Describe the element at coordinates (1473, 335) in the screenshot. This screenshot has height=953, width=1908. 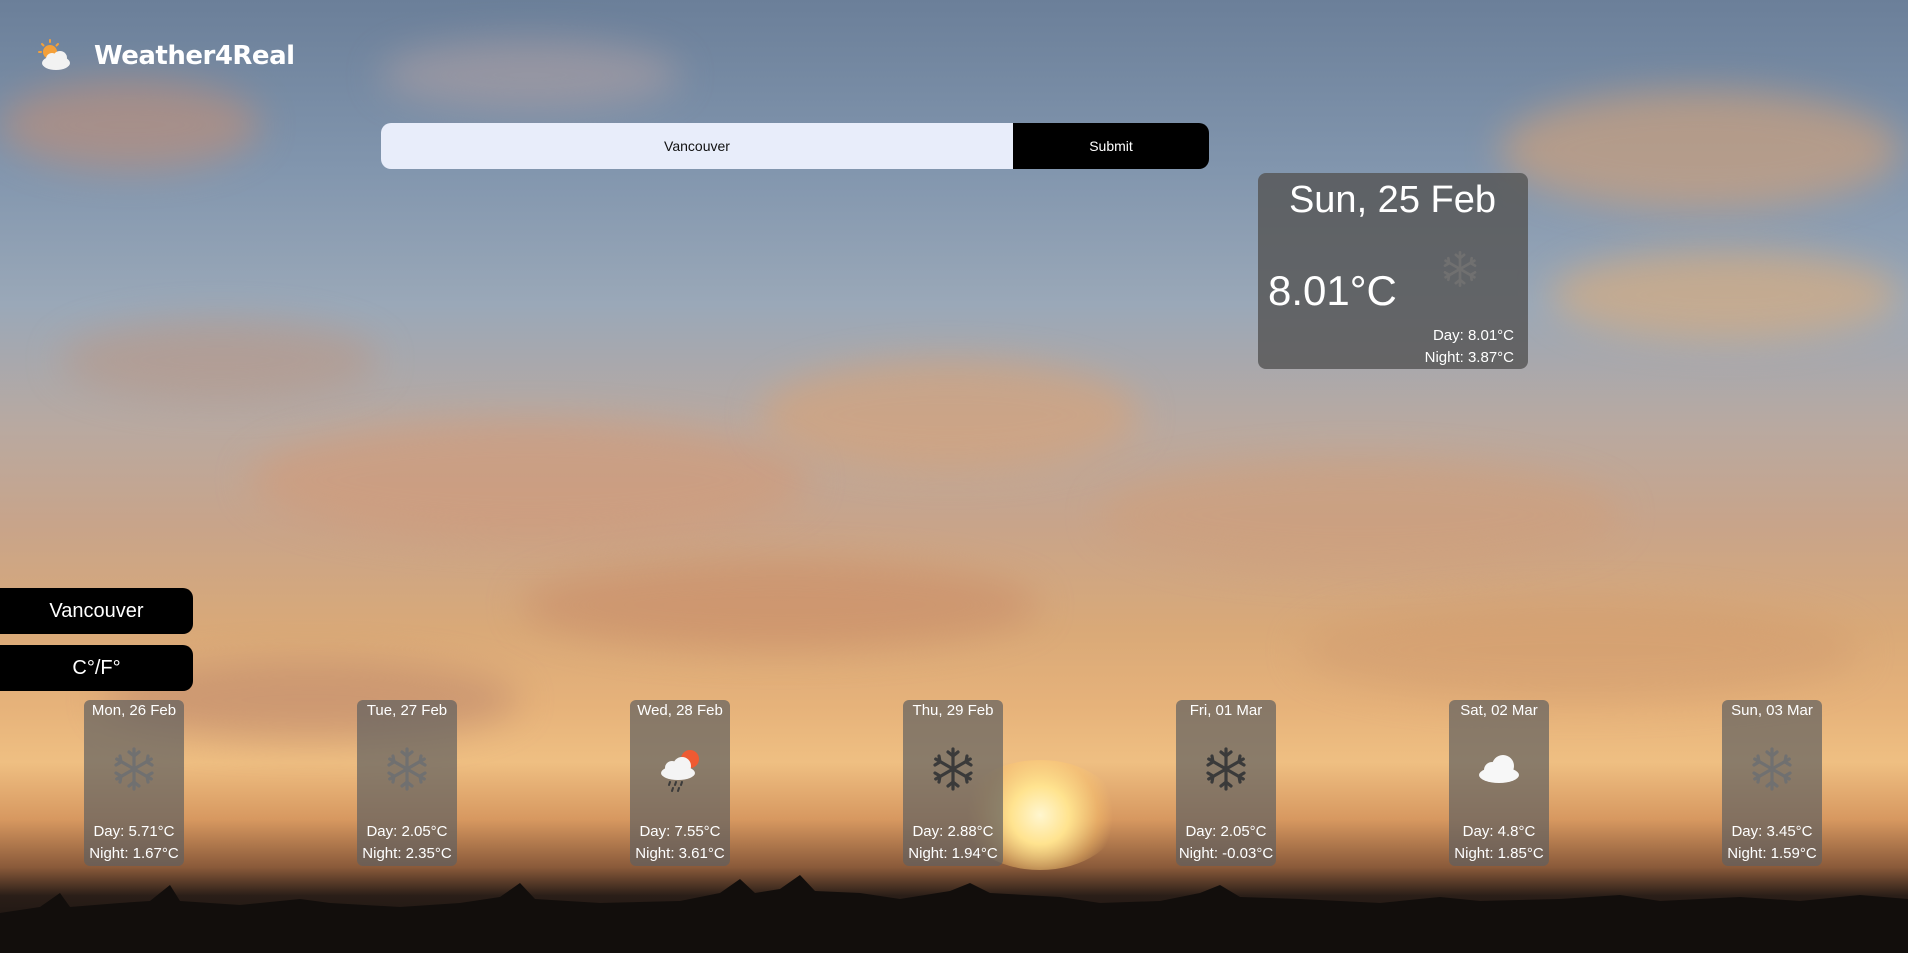
I see `current-day-temp: Day: 8.01°C` at that location.